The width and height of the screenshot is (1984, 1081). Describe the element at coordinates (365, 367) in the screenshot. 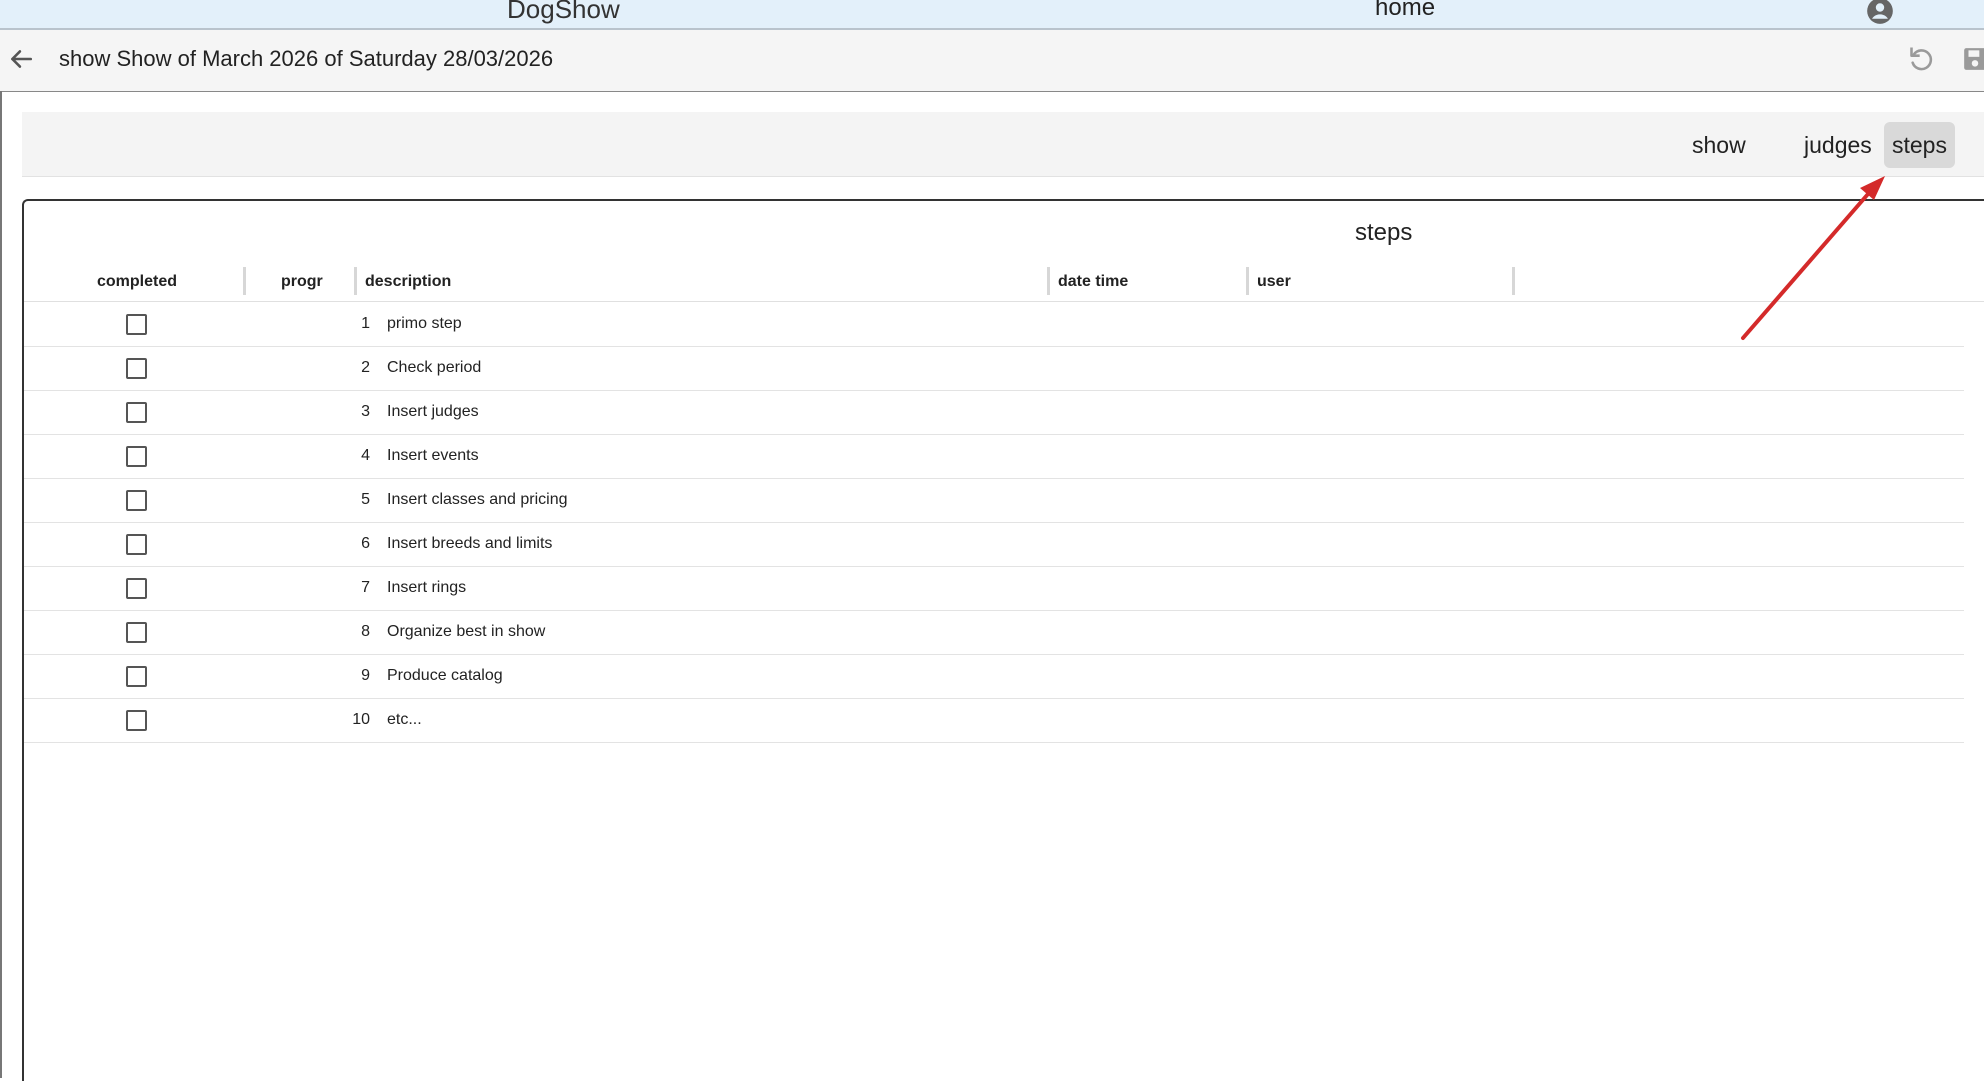

I see `progr-cell: 2` at that location.